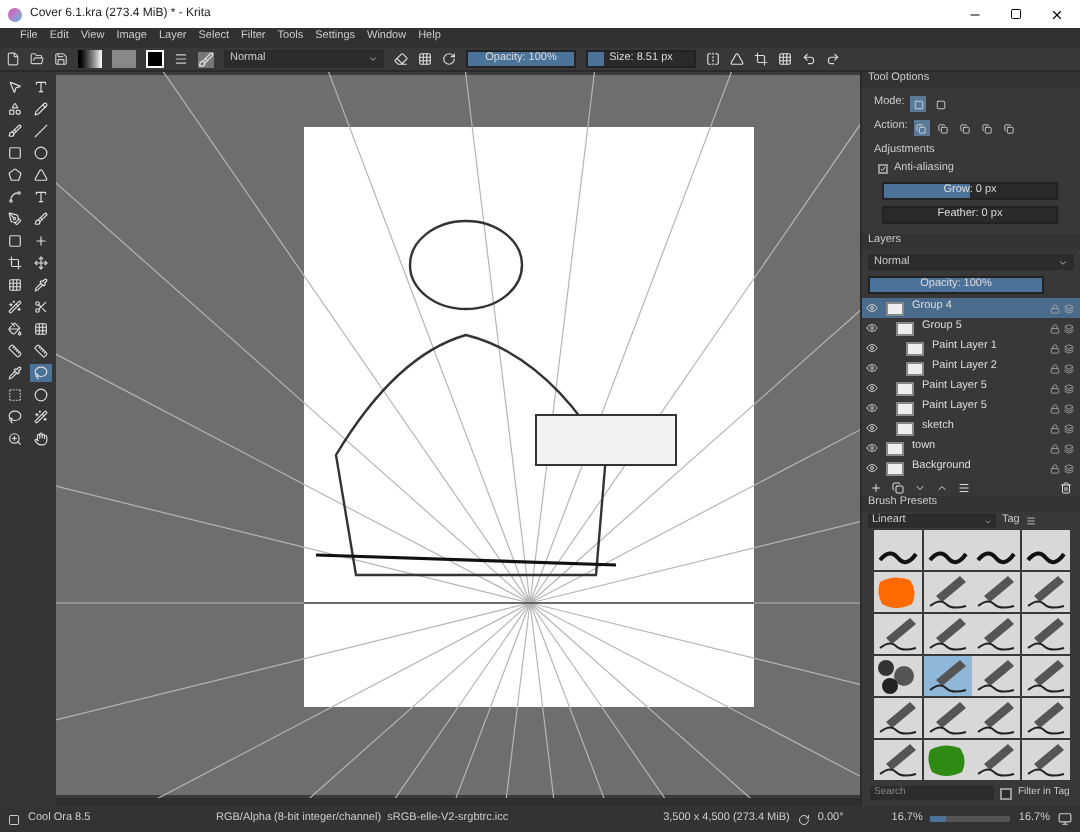 The width and height of the screenshot is (1080, 832). I want to click on maximize-icon, so click(1016, 14).